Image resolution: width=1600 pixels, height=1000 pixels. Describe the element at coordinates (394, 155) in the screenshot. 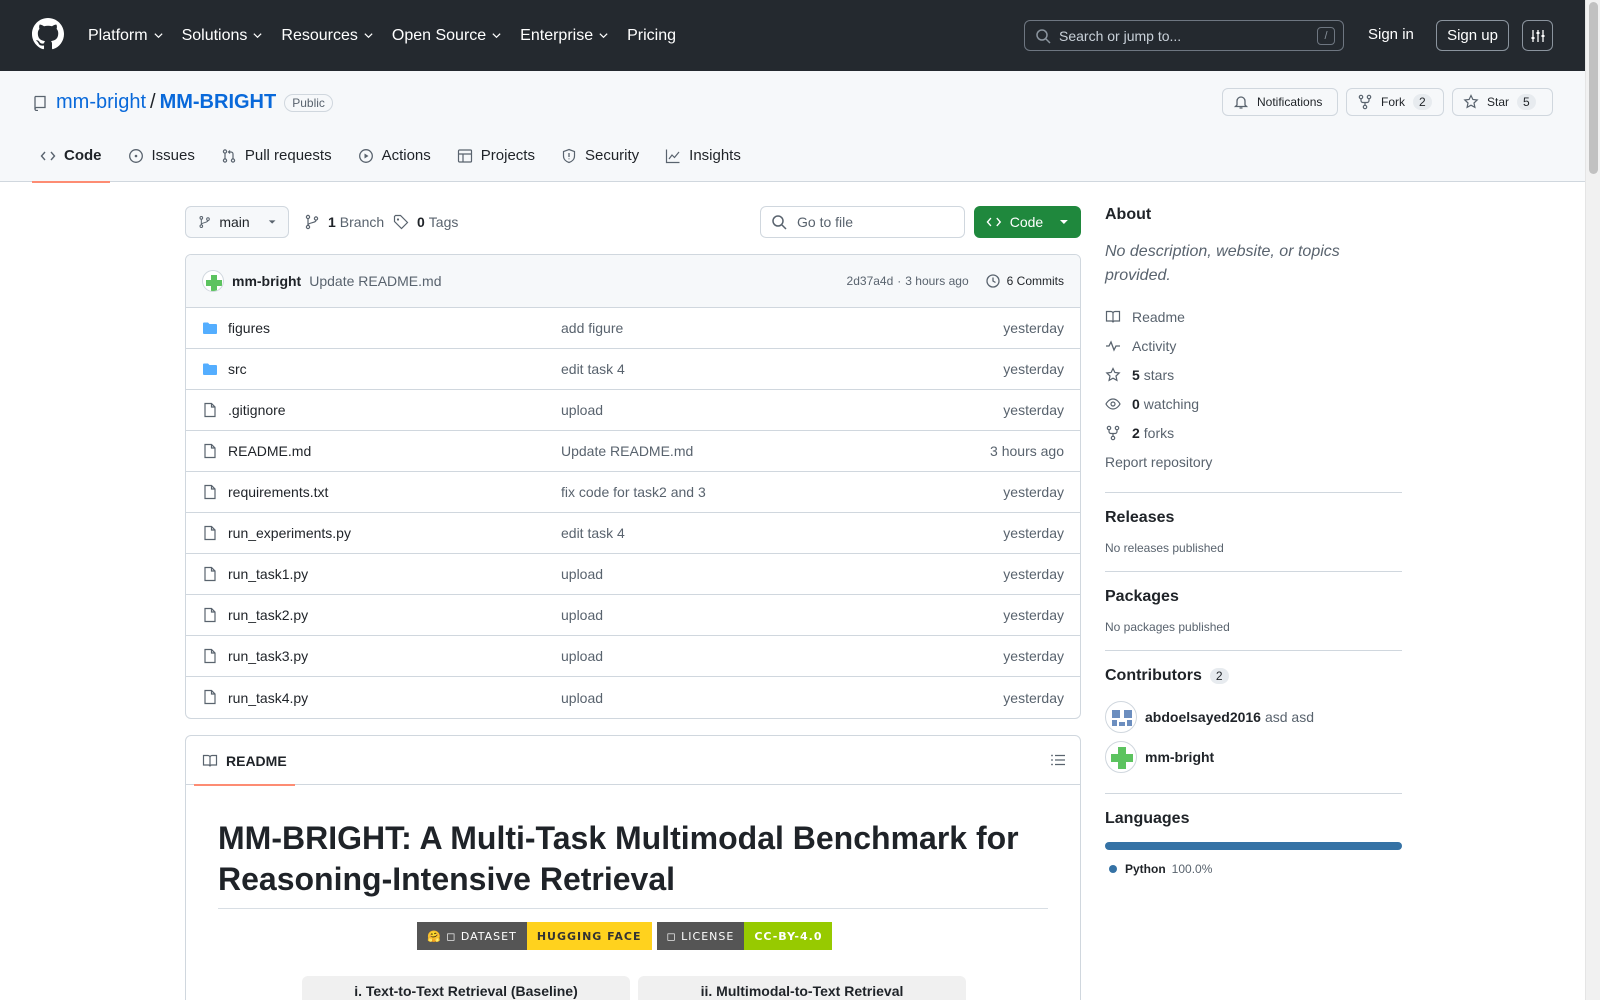

I see `tab-actions: Actions` at that location.